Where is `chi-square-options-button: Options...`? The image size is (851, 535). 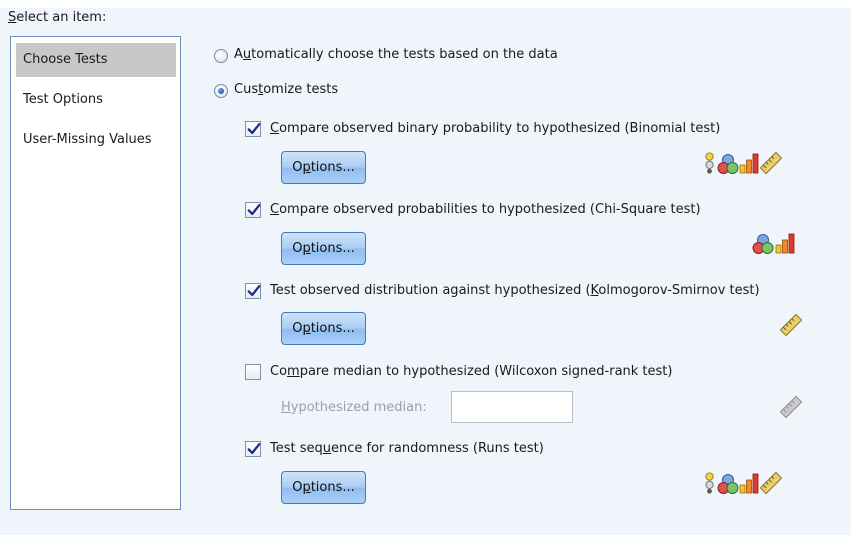 chi-square-options-button: Options... is located at coordinates (323, 248).